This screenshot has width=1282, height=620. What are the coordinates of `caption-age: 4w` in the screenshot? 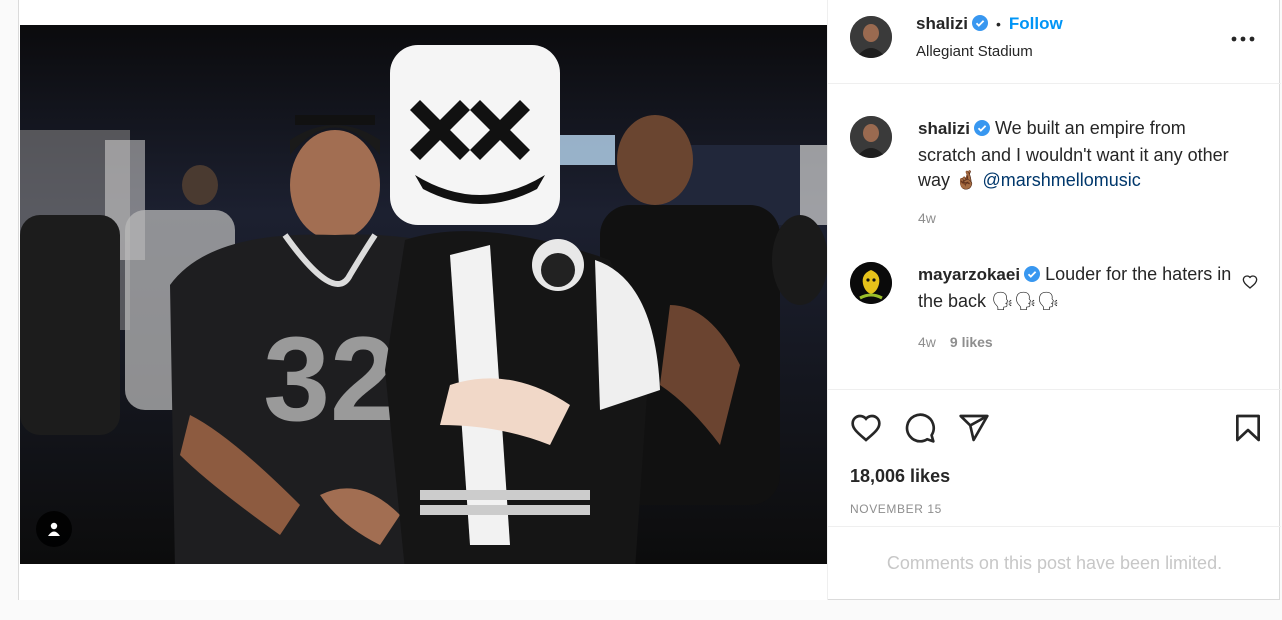 It's located at (927, 218).